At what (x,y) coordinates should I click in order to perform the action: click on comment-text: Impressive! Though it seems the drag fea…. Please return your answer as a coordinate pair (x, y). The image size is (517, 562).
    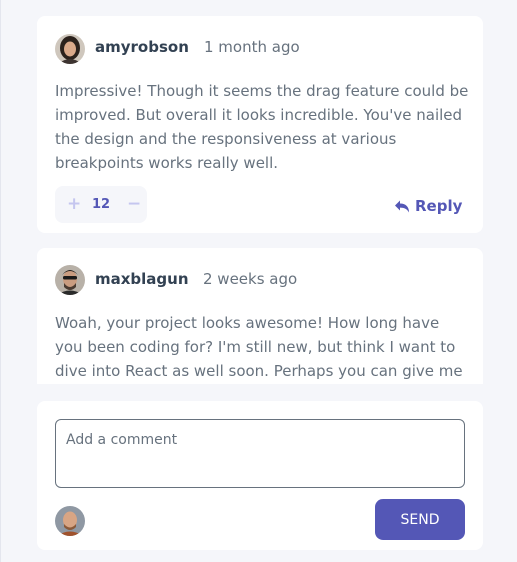
    Looking at the image, I should click on (262, 127).